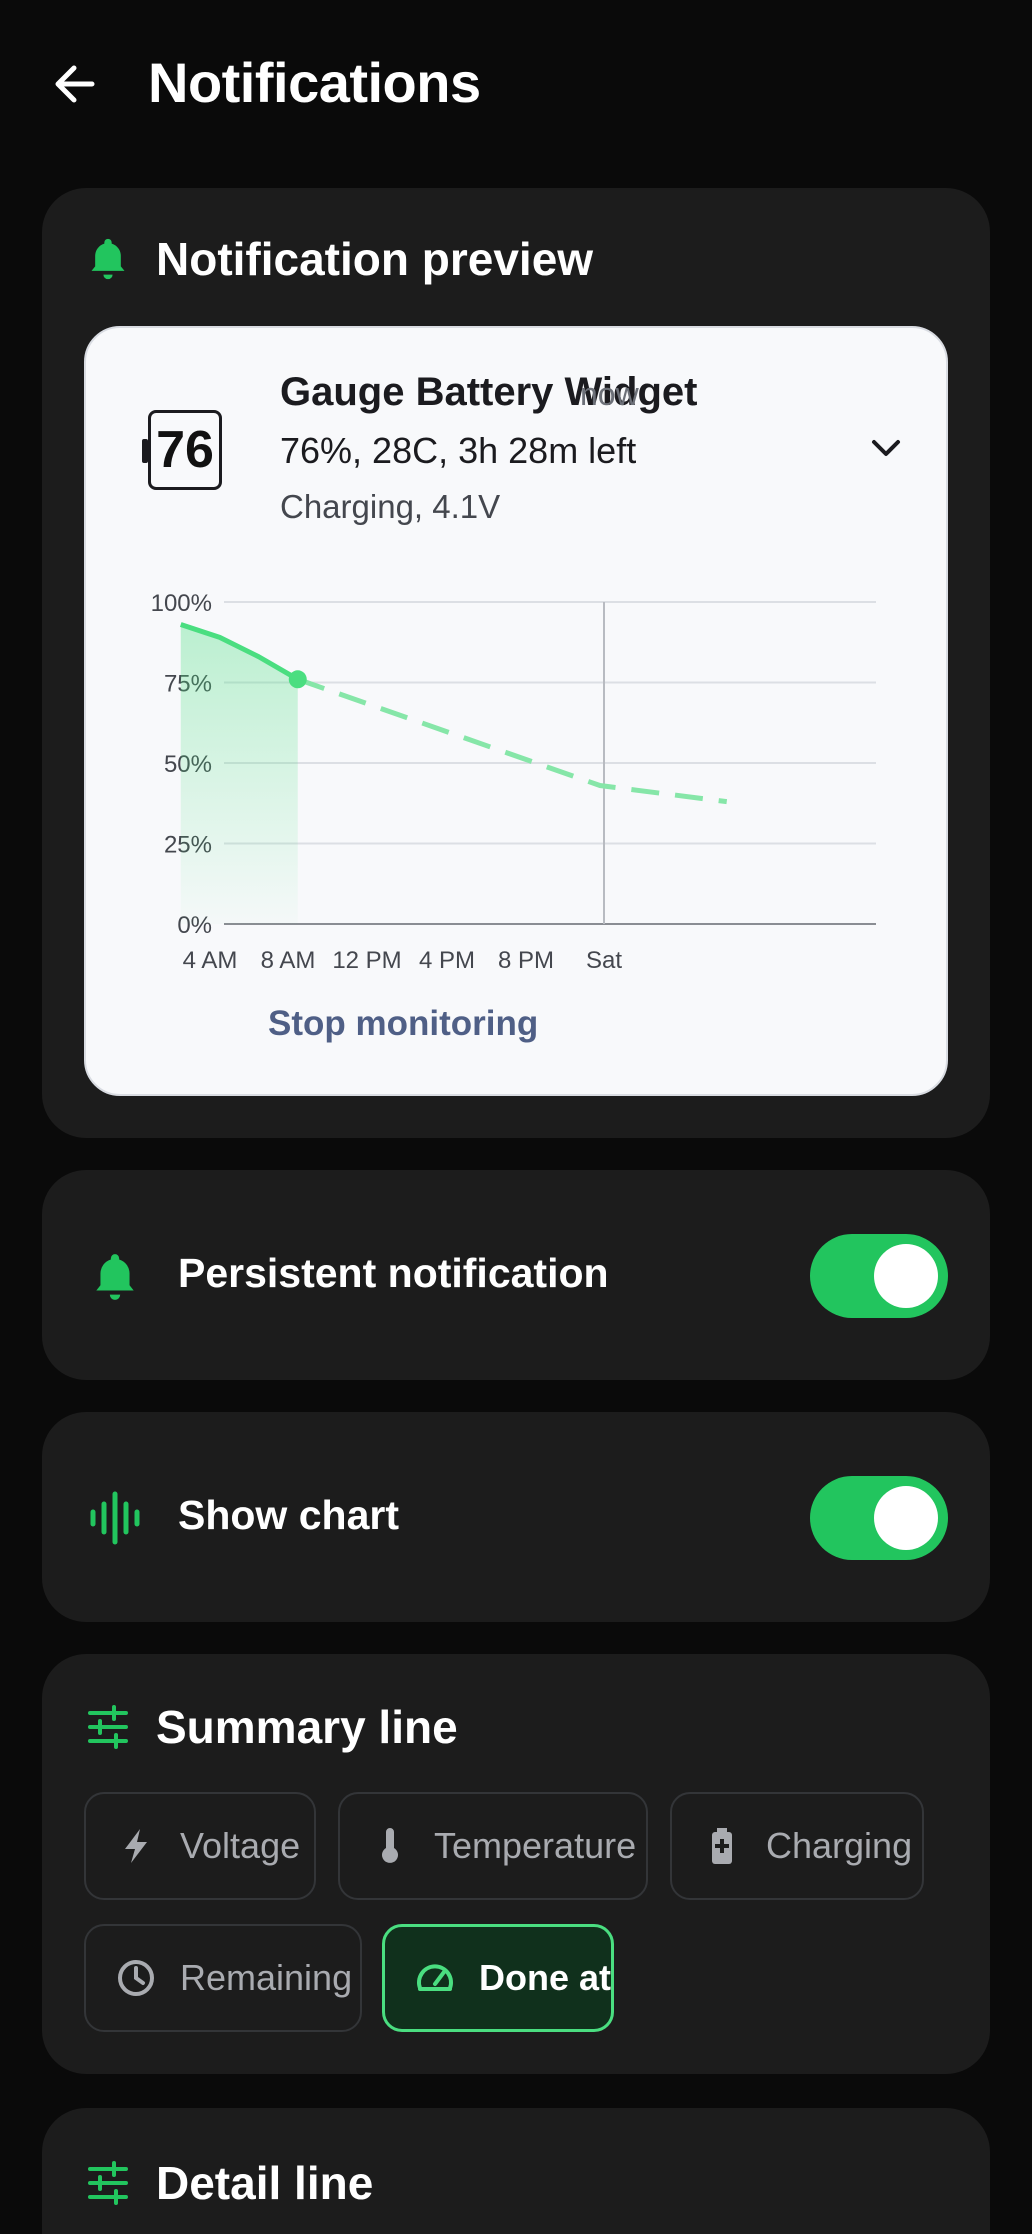  I want to click on battery-level-value: 76, so click(185, 450).